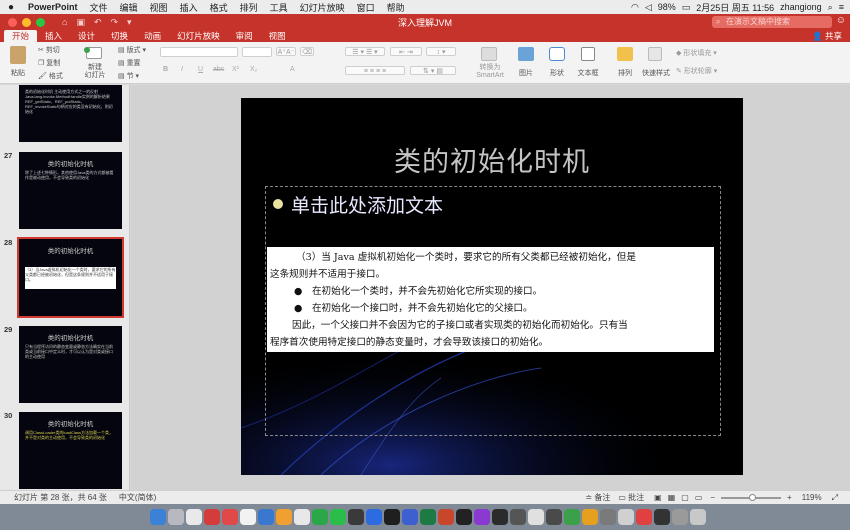 This screenshot has width=850, height=530. What do you see at coordinates (86, 36) in the screenshot?
I see `tab-design: 设计` at bounding box center [86, 36].